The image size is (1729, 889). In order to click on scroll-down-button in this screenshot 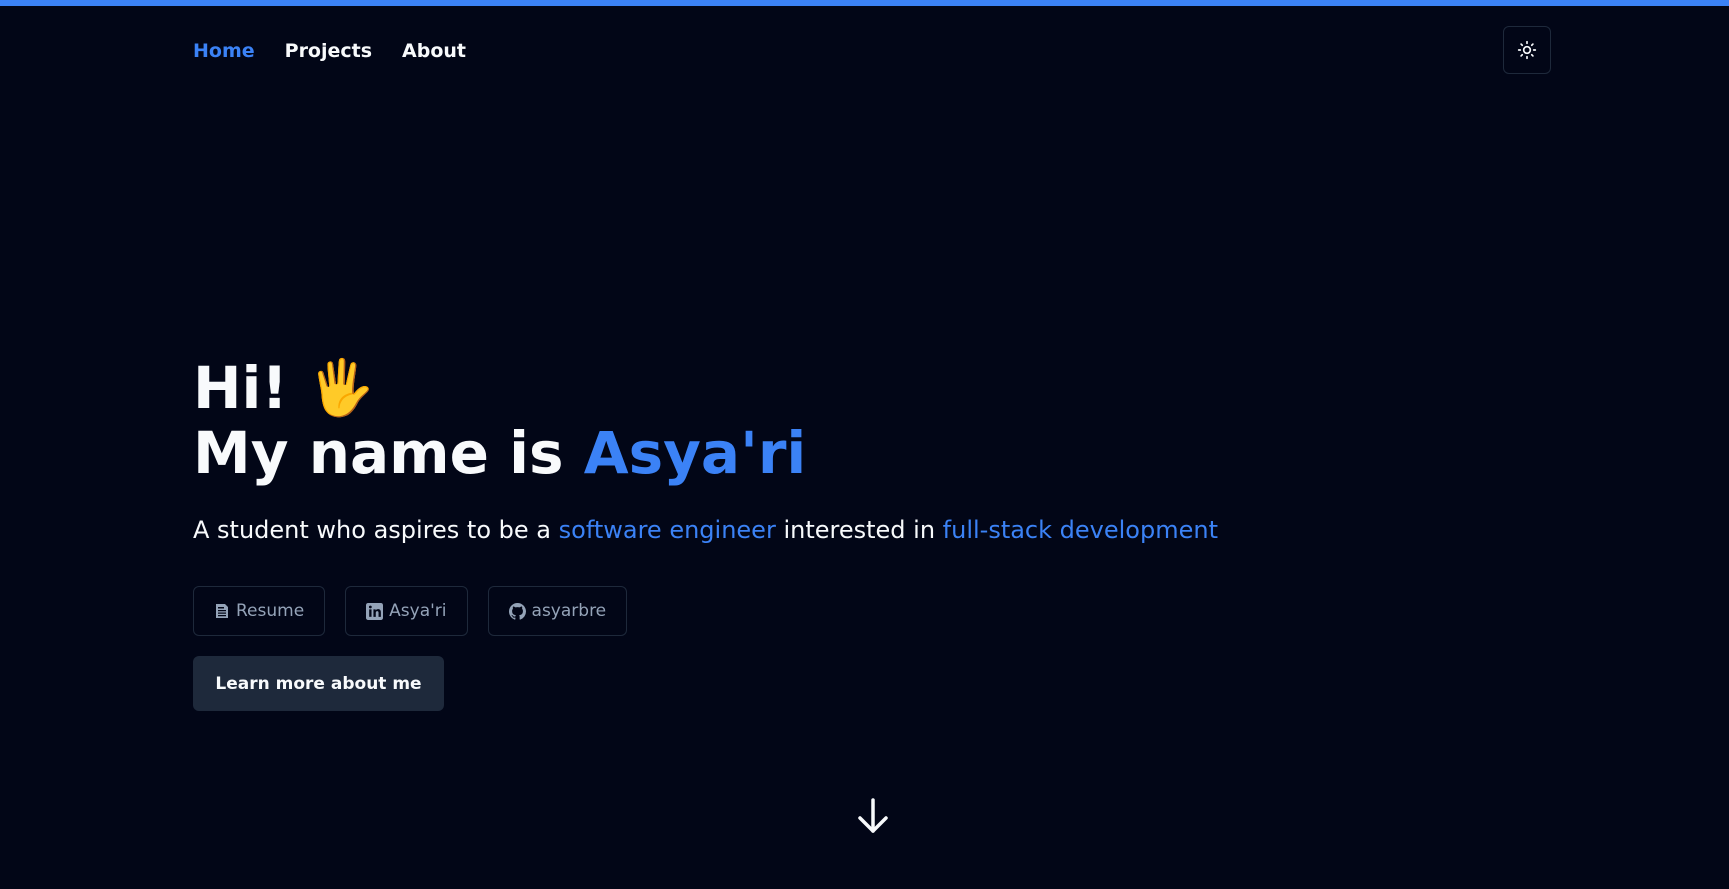, I will do `click(873, 816)`.